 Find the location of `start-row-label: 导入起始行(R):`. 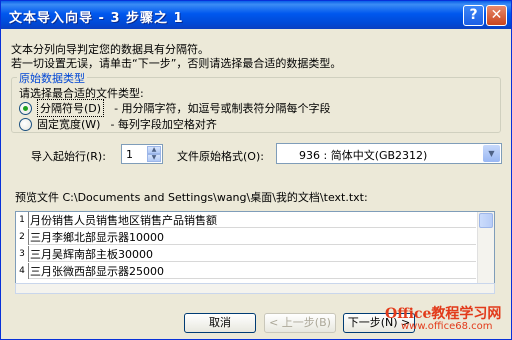

start-row-label: 导入起始行(R): is located at coordinates (68, 156).